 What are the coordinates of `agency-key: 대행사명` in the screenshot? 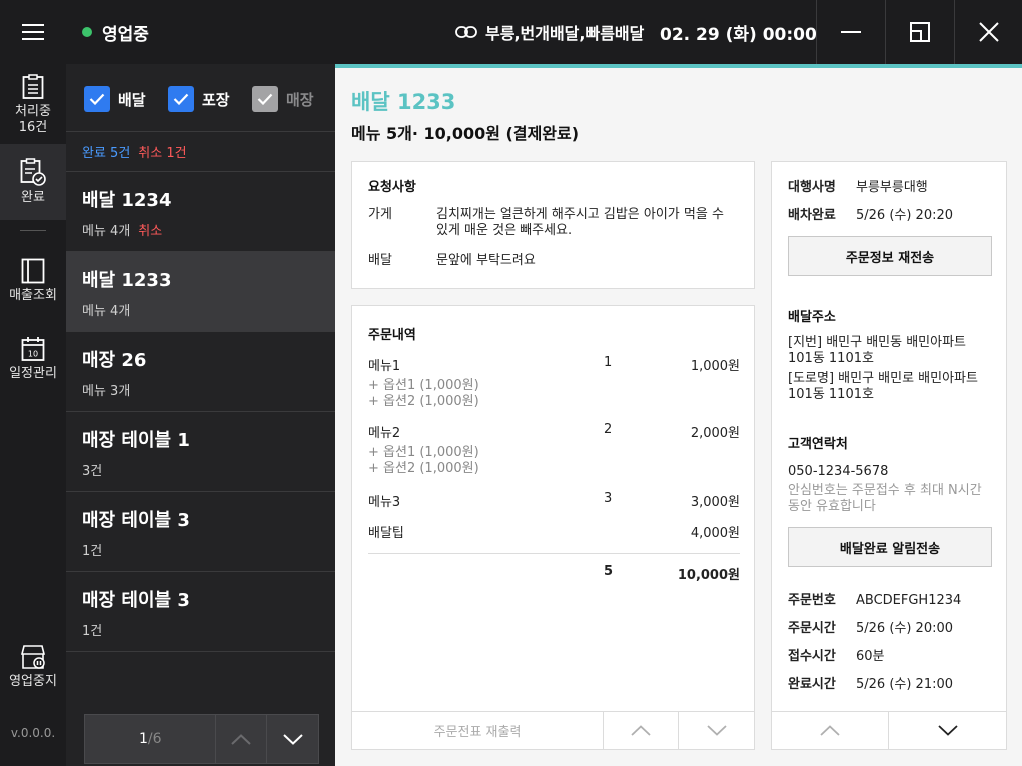 It's located at (812, 187).